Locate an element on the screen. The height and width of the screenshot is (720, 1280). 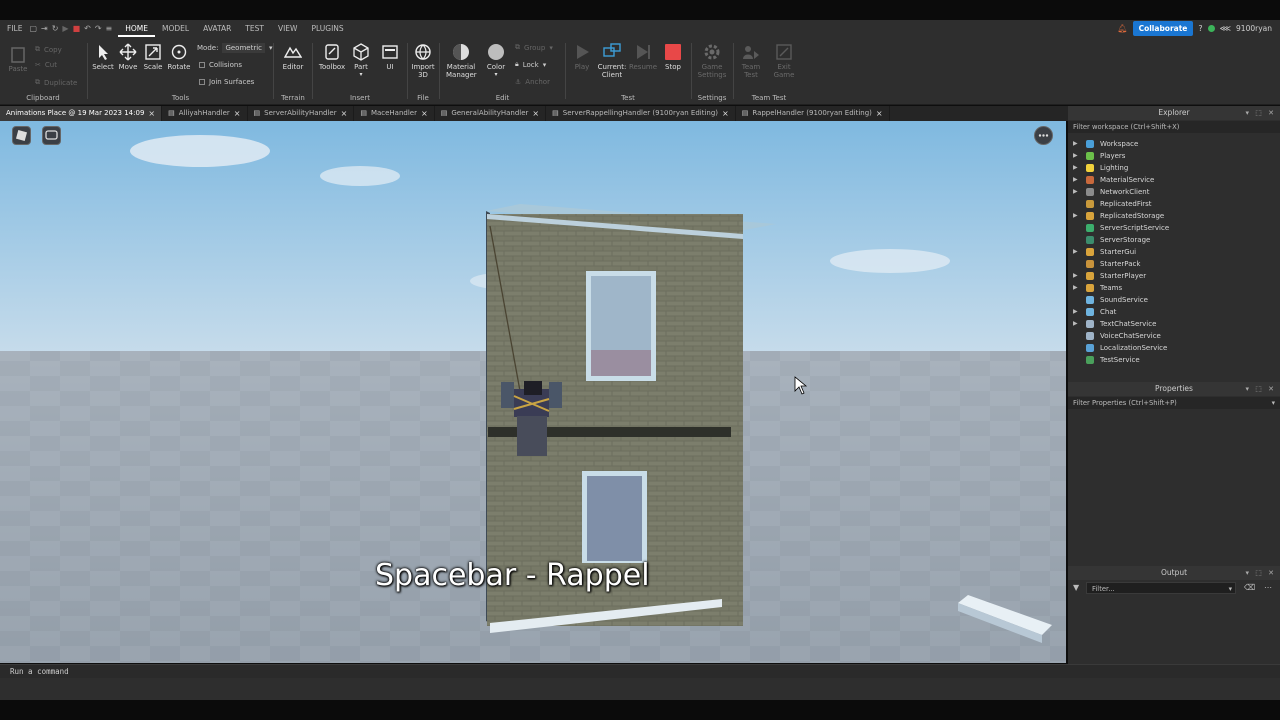
output-filter-input: Filter... ▾ is located at coordinates (1161, 588).